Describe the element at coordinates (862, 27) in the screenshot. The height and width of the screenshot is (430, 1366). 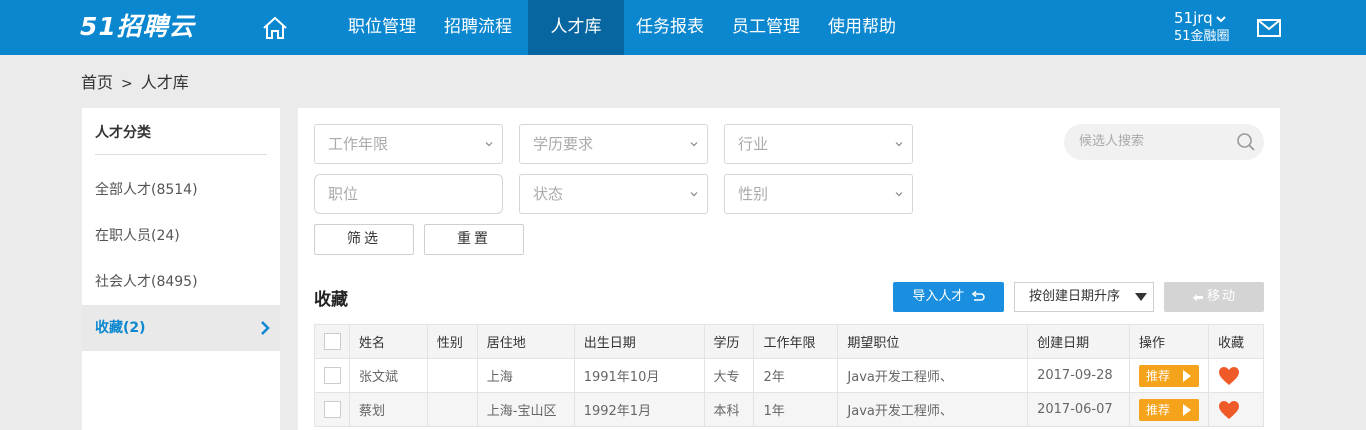
I see `nav-help: 使用帮助` at that location.